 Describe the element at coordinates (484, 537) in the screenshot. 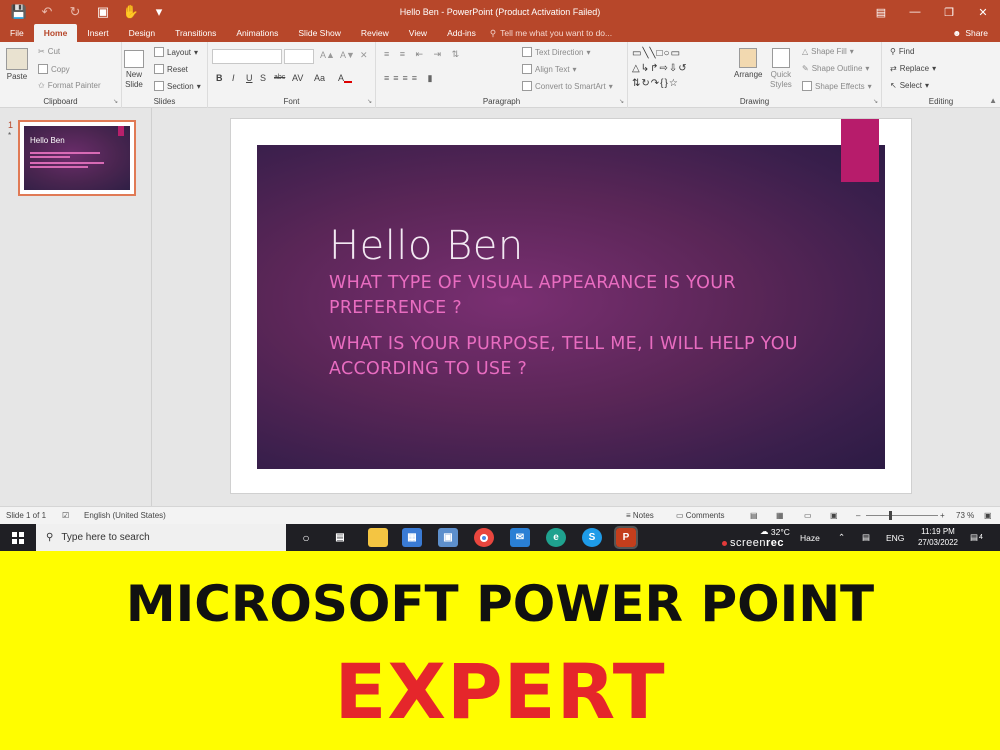

I see `chrome-icon` at that location.